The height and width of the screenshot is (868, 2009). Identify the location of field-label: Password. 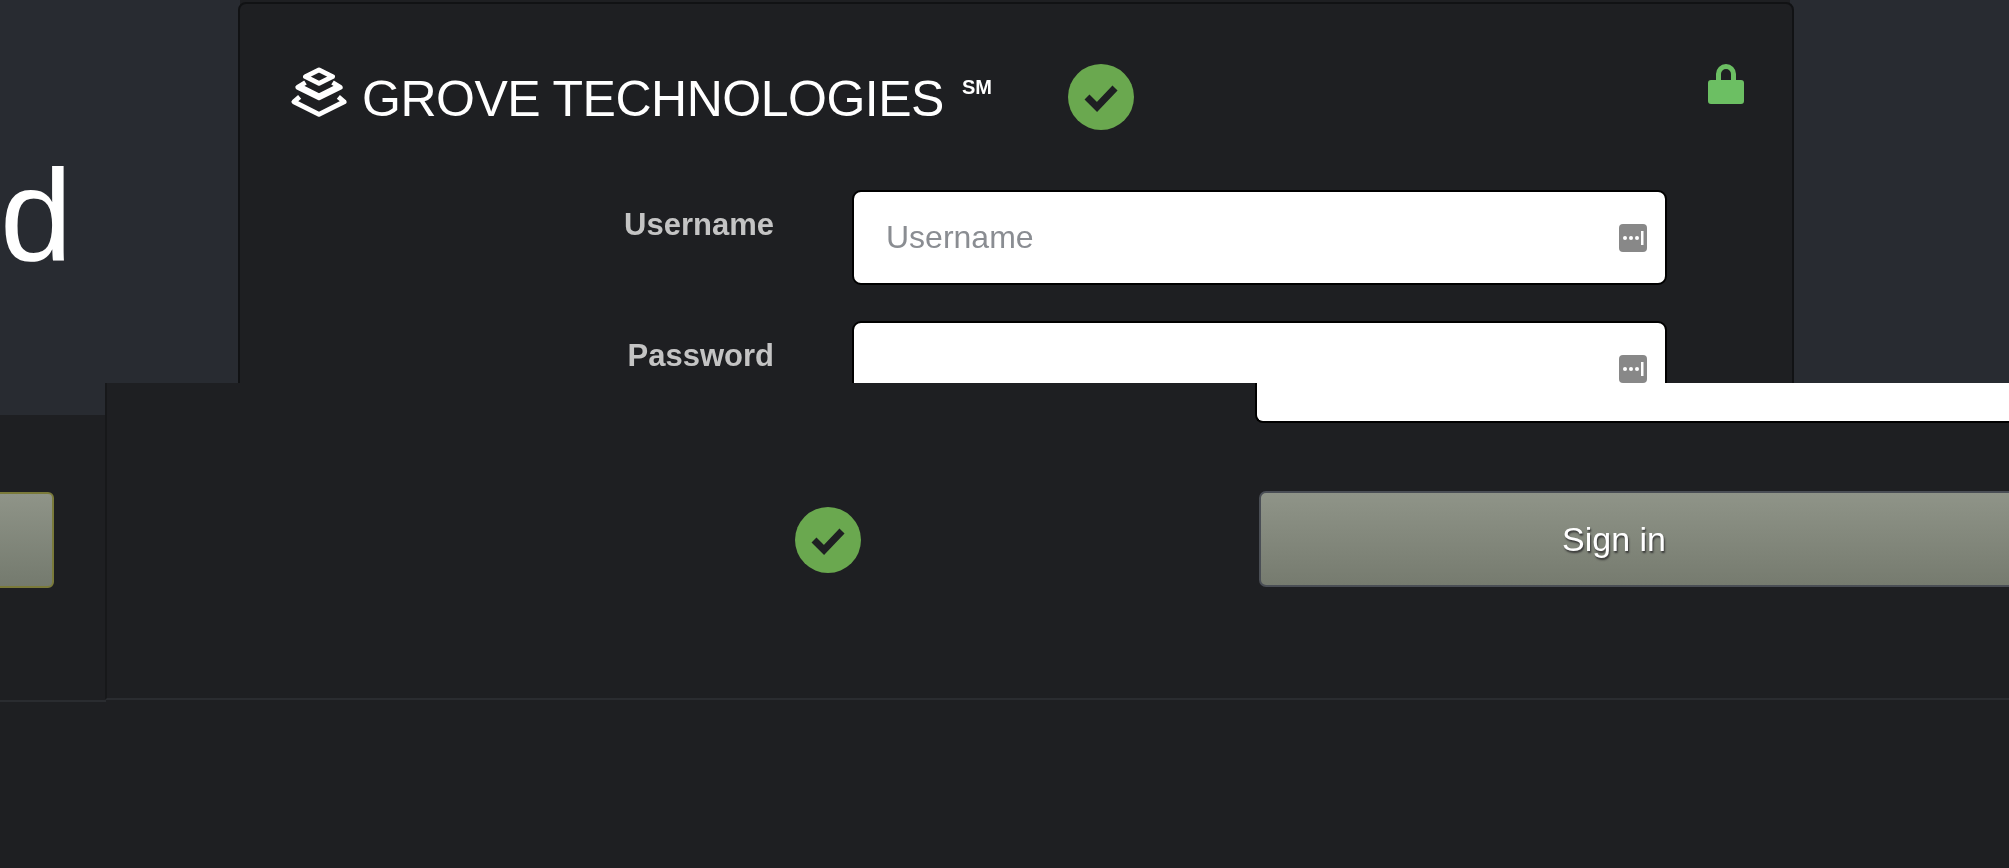
(700, 356).